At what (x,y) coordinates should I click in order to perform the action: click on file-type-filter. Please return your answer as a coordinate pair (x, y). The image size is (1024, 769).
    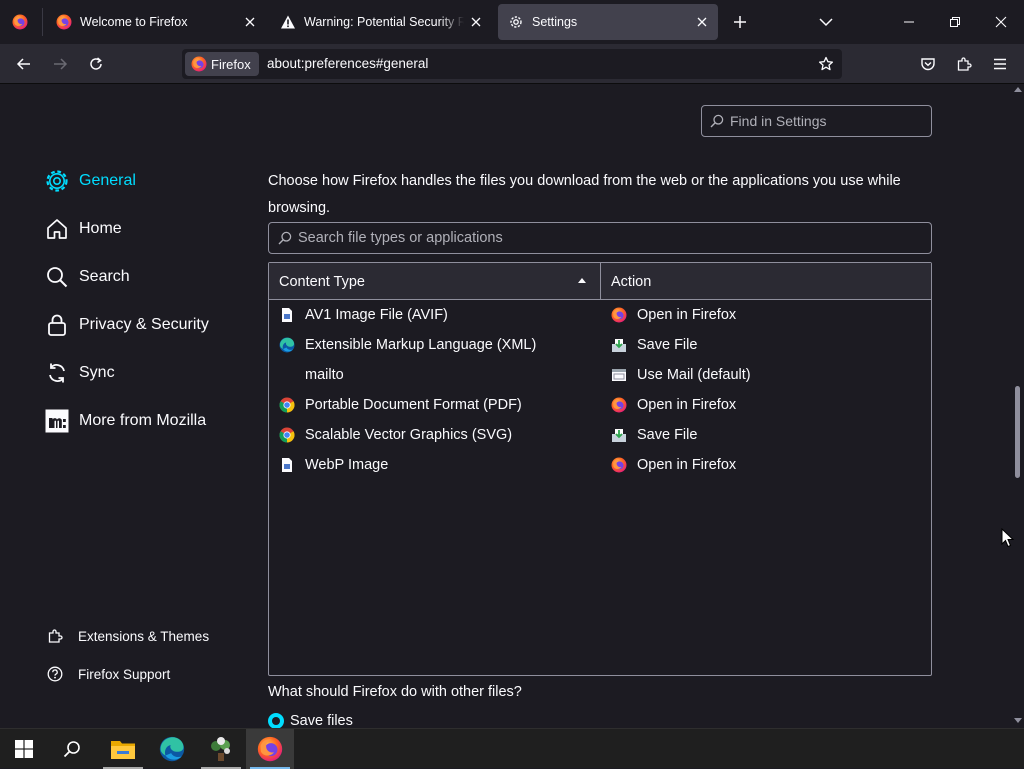
    Looking at the image, I should click on (600, 238).